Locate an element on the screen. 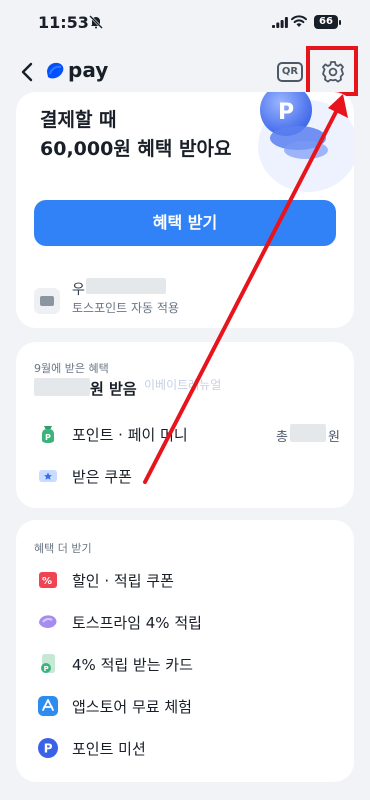 The height and width of the screenshot is (800, 370). coupon-icon is located at coordinates (48, 476).